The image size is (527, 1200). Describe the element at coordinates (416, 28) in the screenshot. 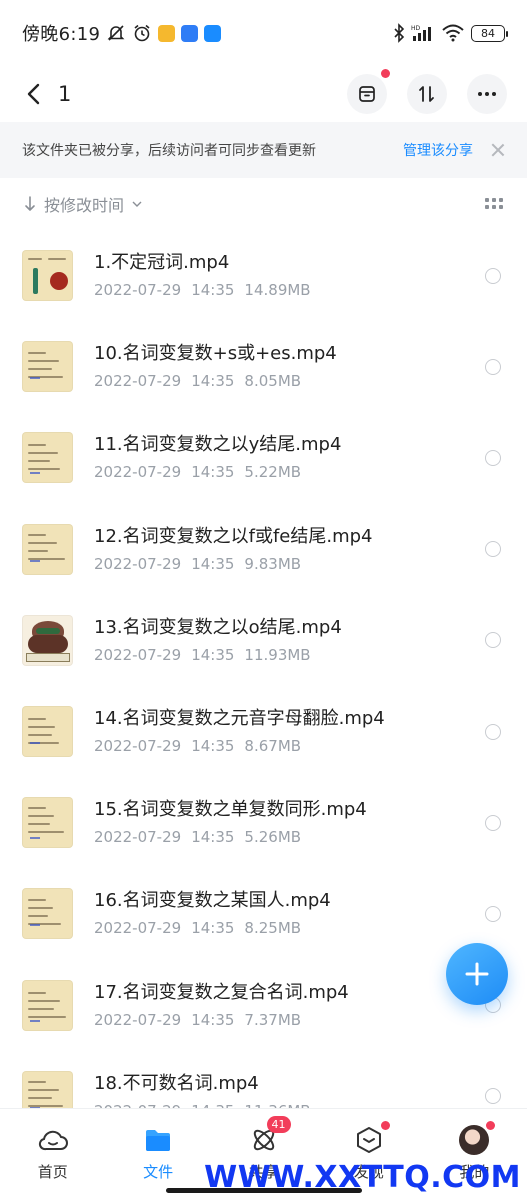

I see `network-label: HD` at that location.